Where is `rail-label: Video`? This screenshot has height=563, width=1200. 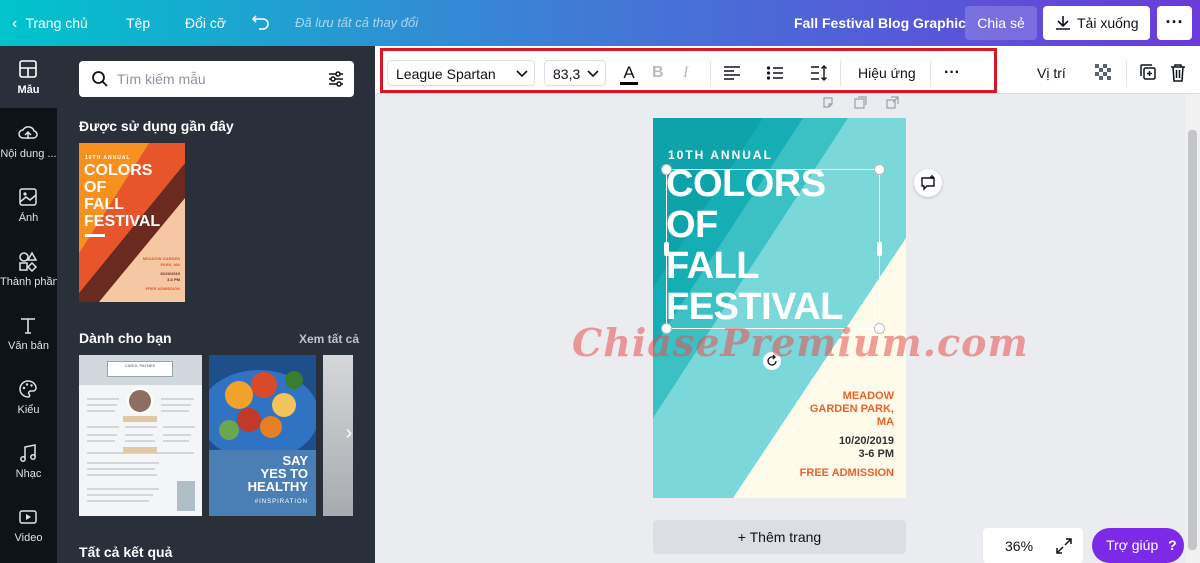
rail-label: Video is located at coordinates (28, 538).